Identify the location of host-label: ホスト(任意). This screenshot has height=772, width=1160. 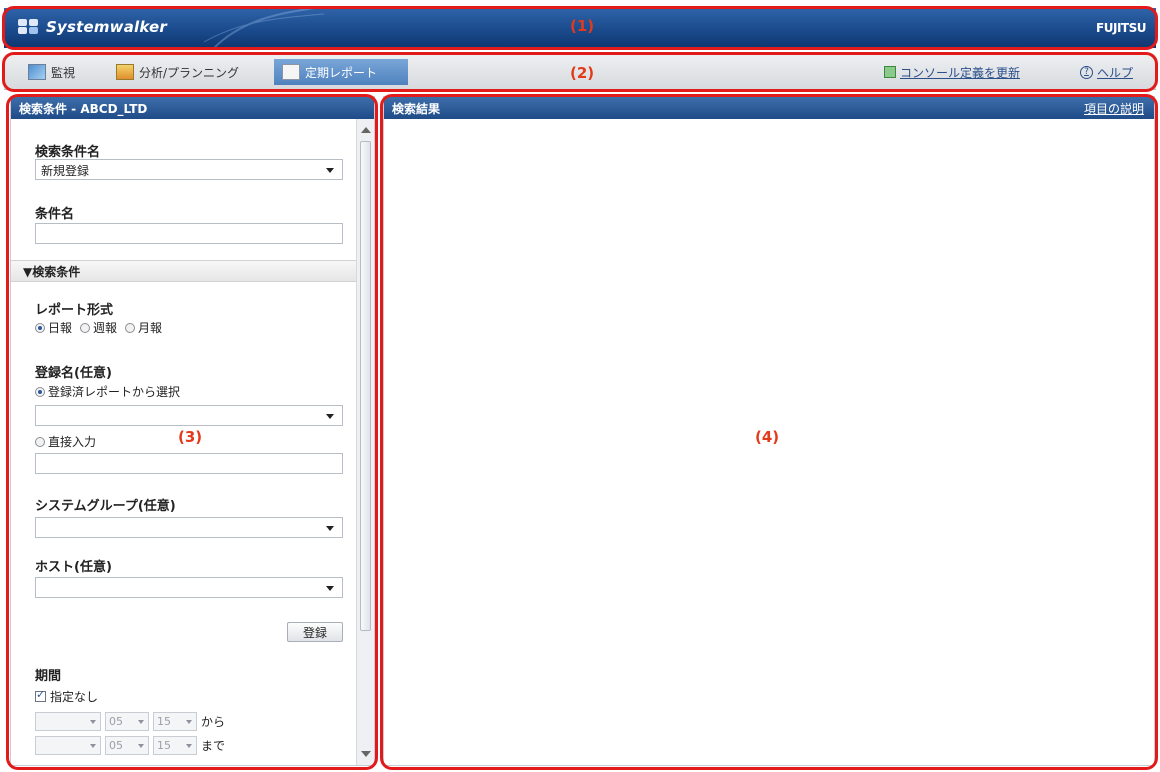
(73, 567).